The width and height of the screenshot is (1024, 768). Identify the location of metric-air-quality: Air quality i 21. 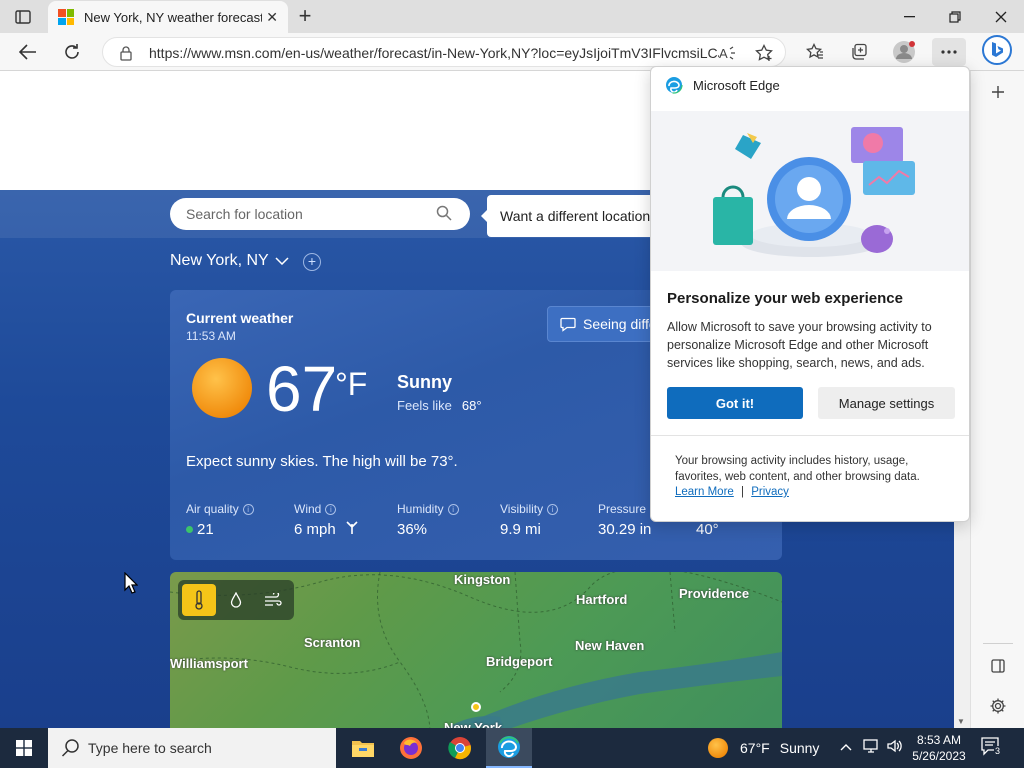
(220, 520).